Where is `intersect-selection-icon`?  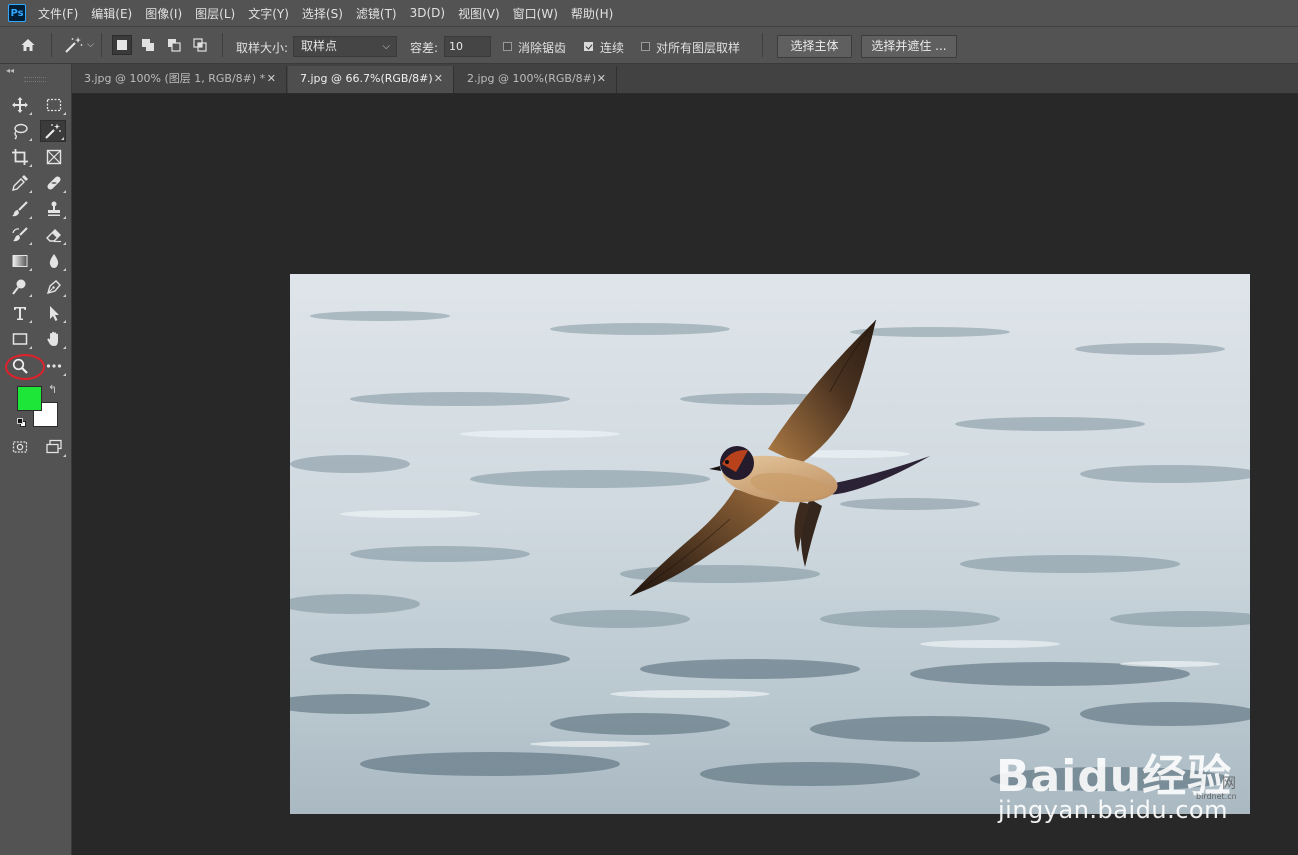 intersect-selection-icon is located at coordinates (200, 45).